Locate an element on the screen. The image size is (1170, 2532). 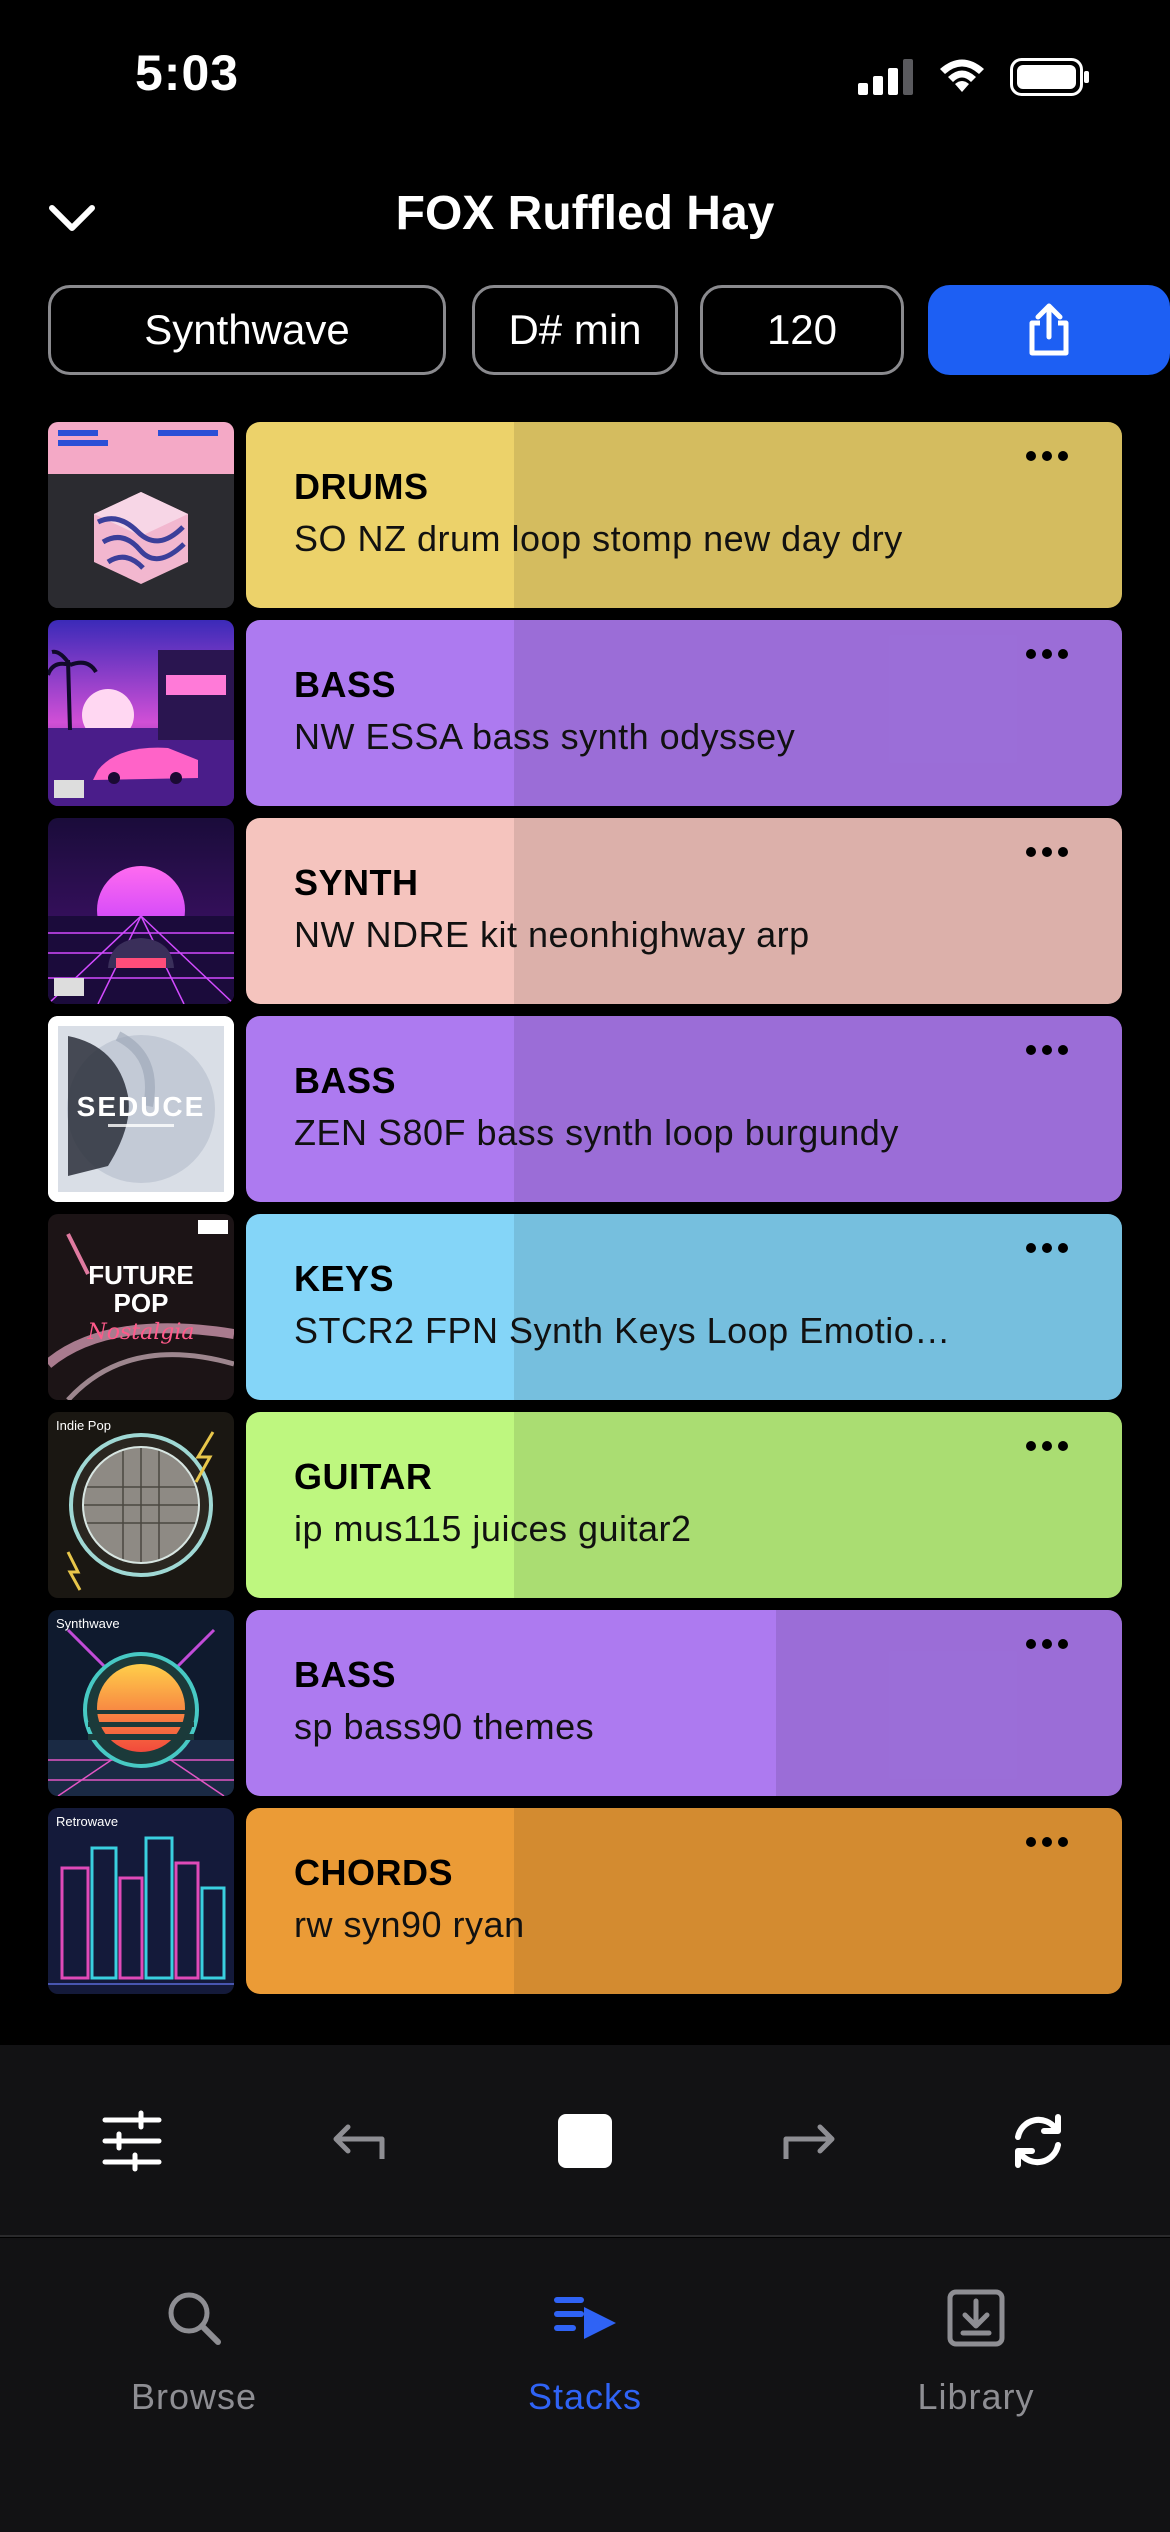
stack-card: BASS NW ESSA bass synth odyssey is located at coordinates (684, 713).